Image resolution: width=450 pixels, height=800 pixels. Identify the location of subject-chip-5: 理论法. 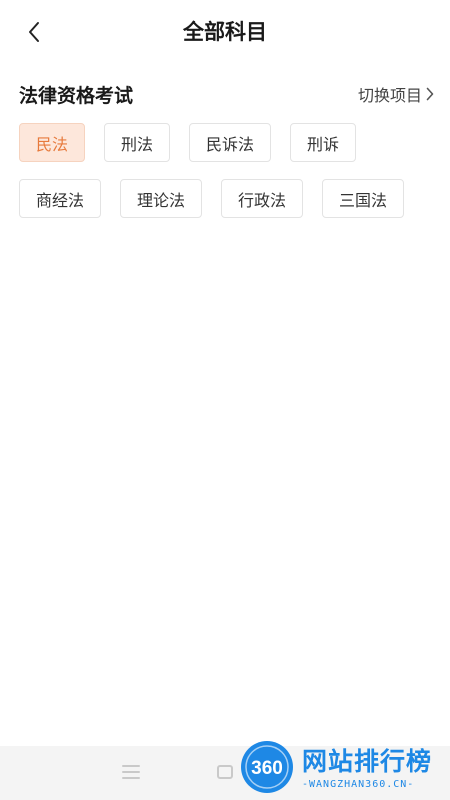
(161, 198).